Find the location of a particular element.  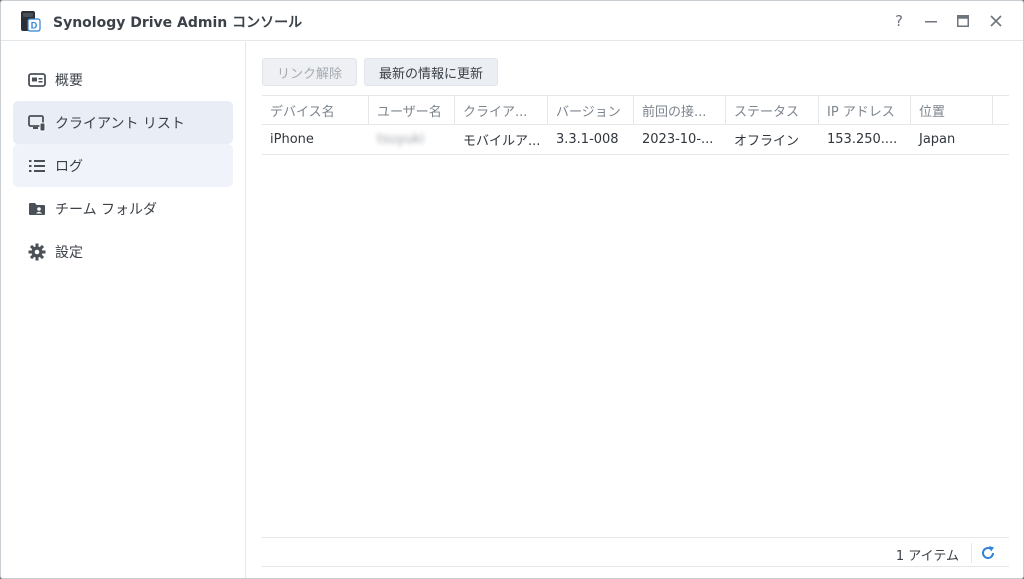

help-icon: ? is located at coordinates (899, 21).